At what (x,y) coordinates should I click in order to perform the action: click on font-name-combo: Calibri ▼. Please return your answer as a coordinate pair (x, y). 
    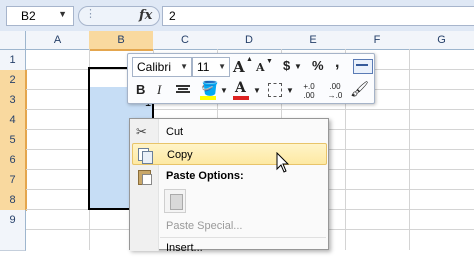
    Looking at the image, I should click on (162, 67).